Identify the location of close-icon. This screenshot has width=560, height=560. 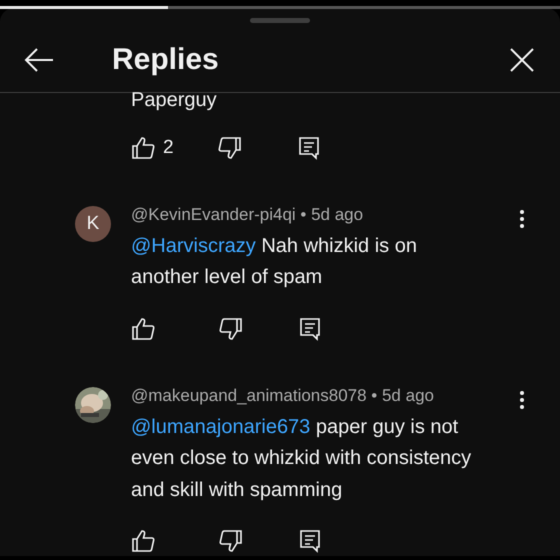
(522, 60).